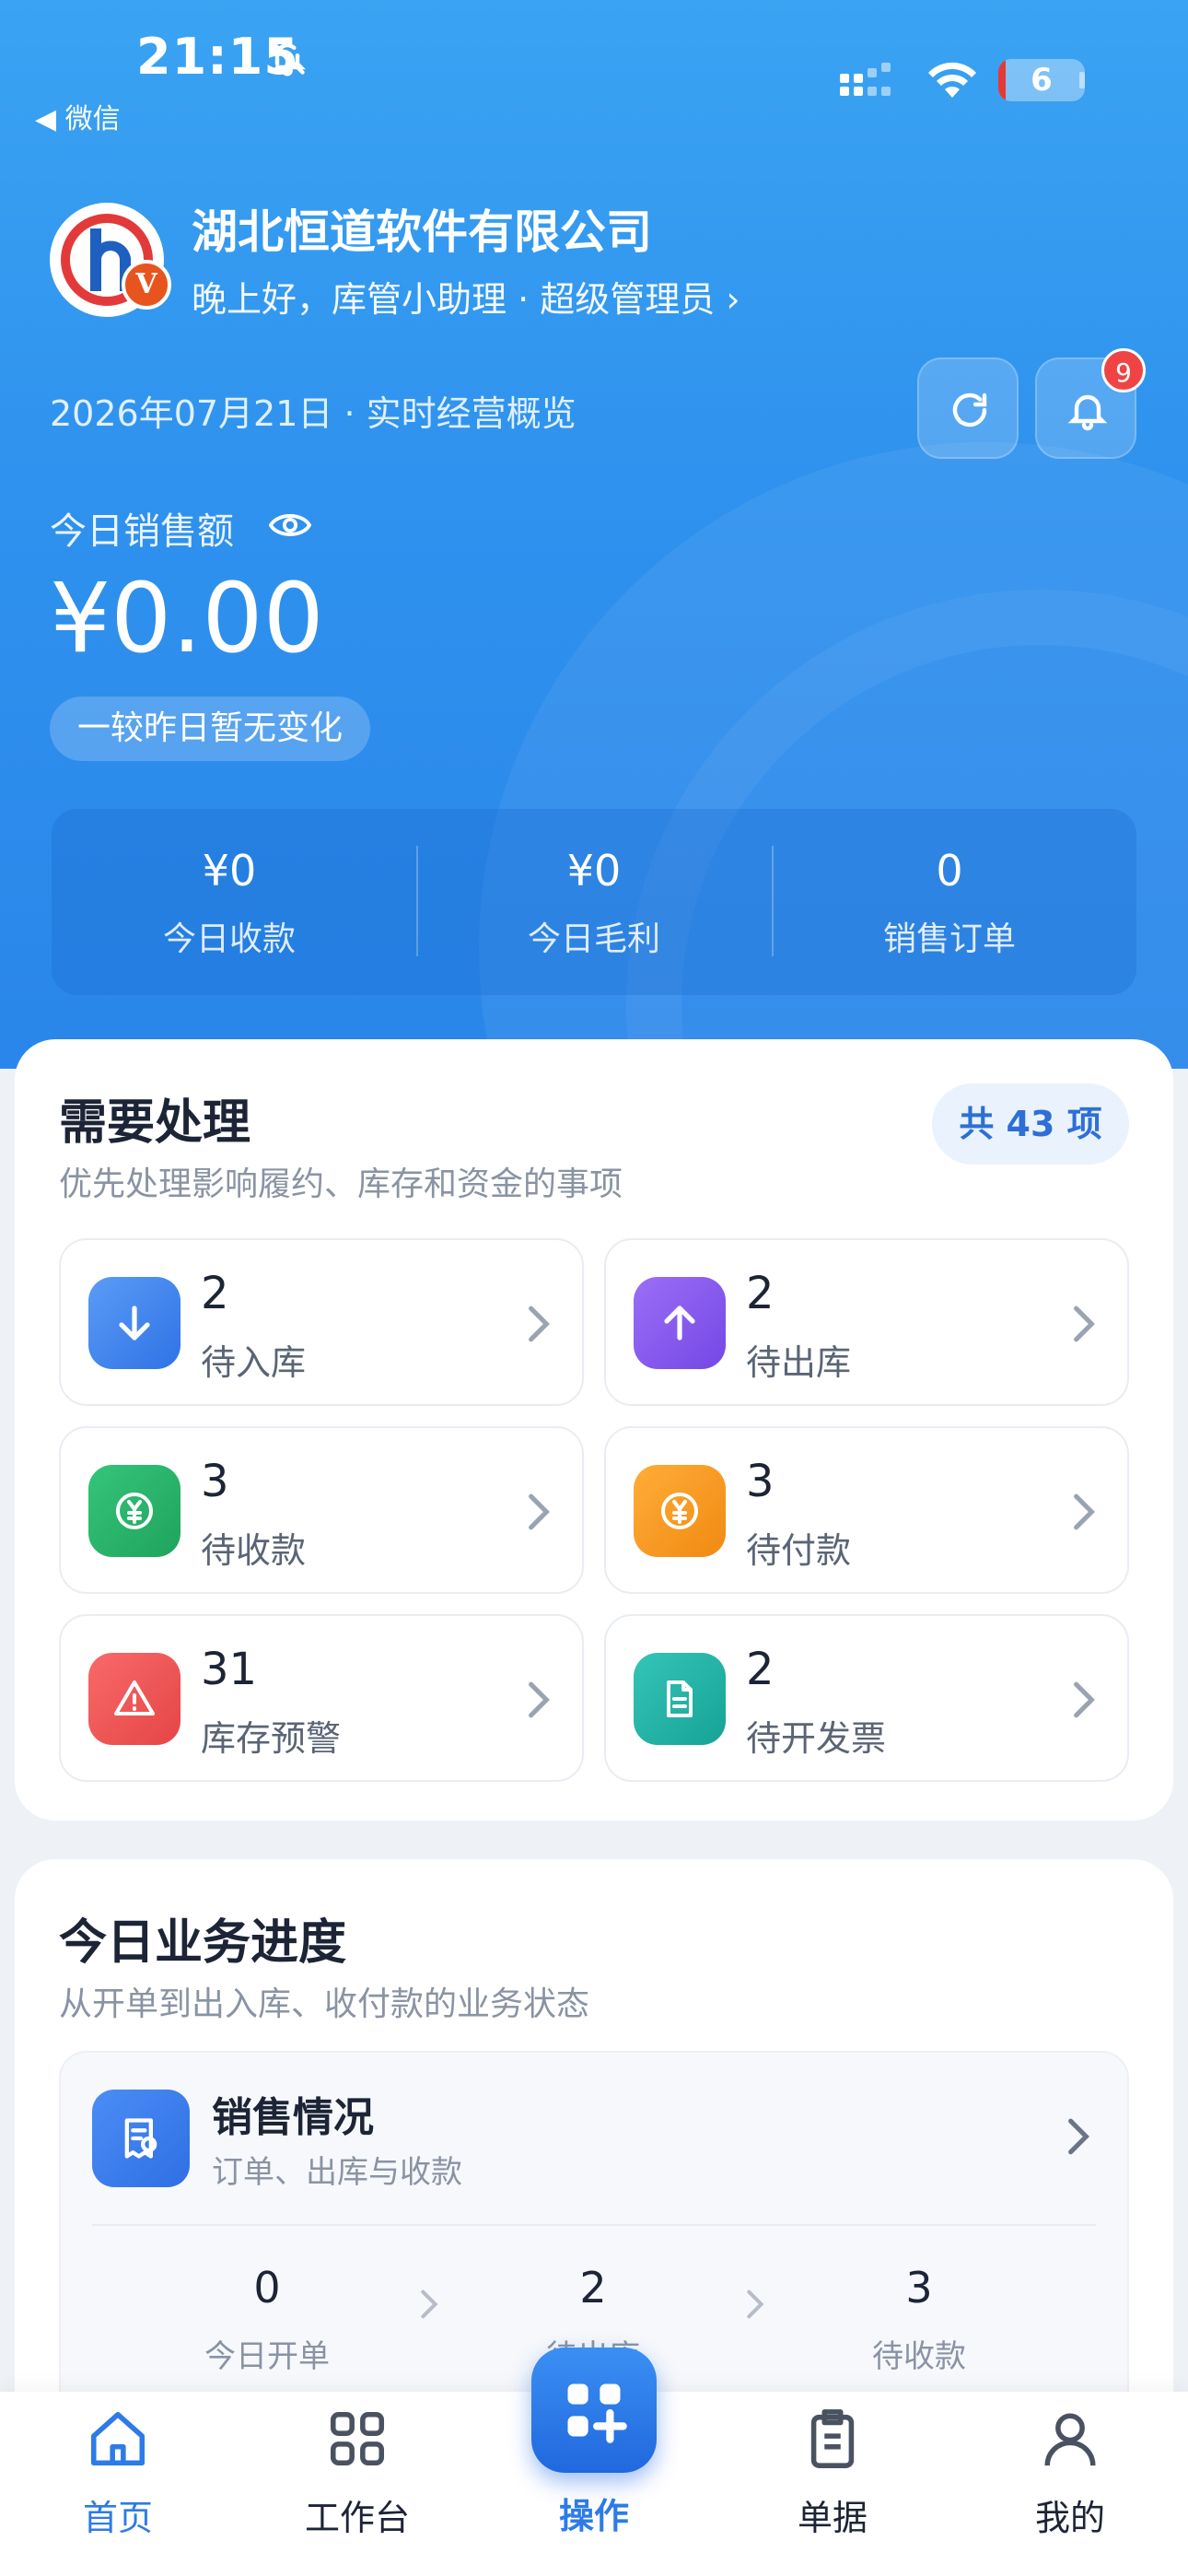  What do you see at coordinates (290, 525) in the screenshot?
I see `eye-icon` at bounding box center [290, 525].